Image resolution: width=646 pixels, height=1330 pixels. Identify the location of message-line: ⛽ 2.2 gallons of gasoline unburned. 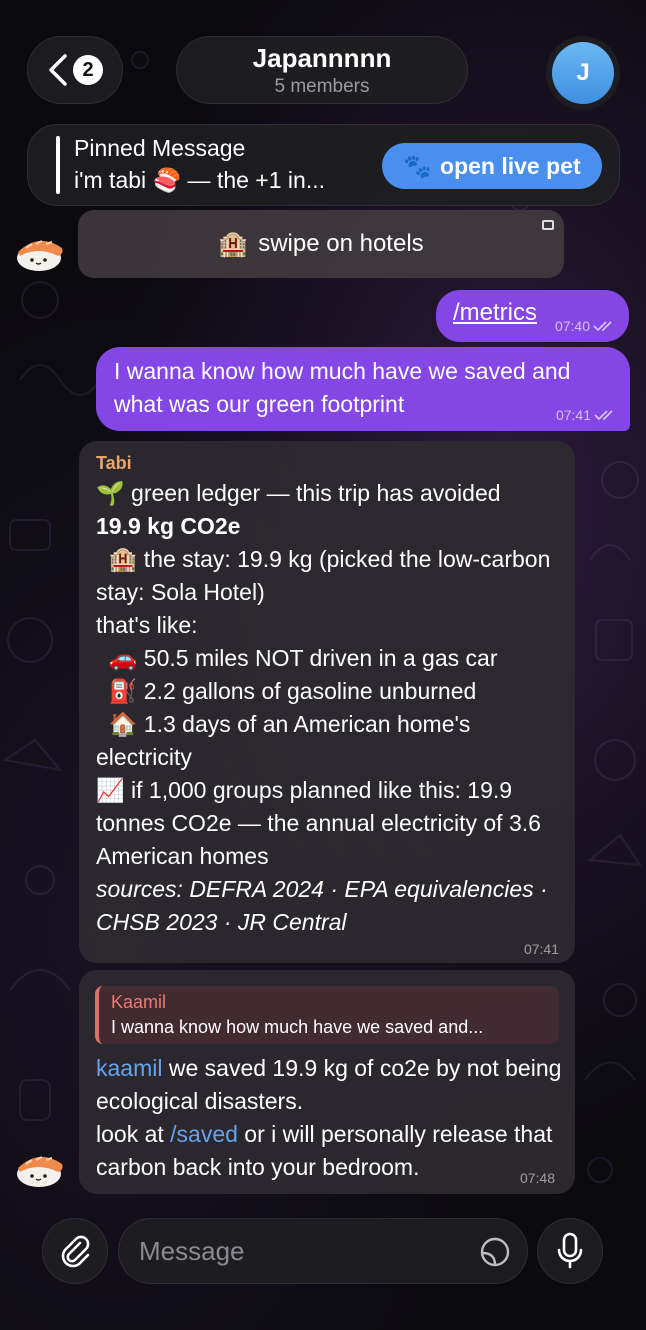
(286, 691).